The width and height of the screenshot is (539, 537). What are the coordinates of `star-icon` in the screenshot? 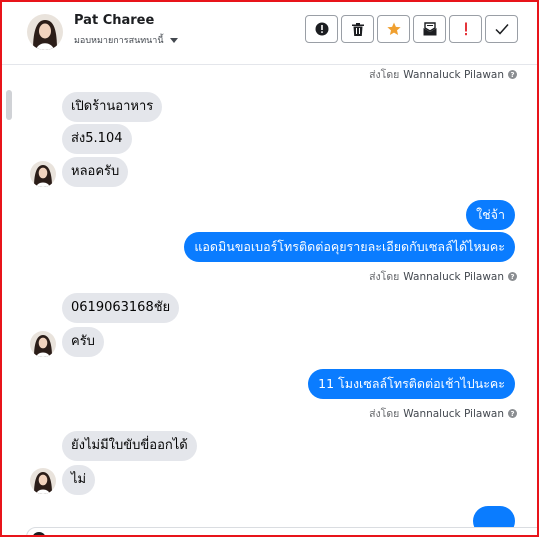 It's located at (393, 28).